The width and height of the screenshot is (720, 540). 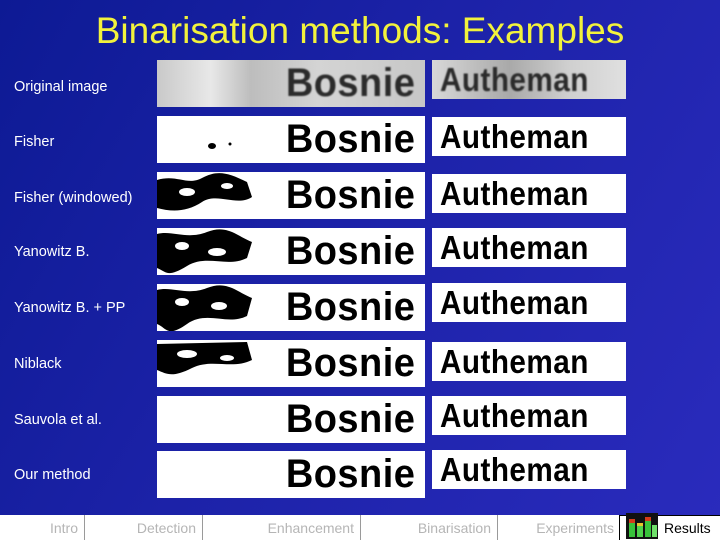 I want to click on image-niblack-autheman: Autheman, so click(x=529, y=361).